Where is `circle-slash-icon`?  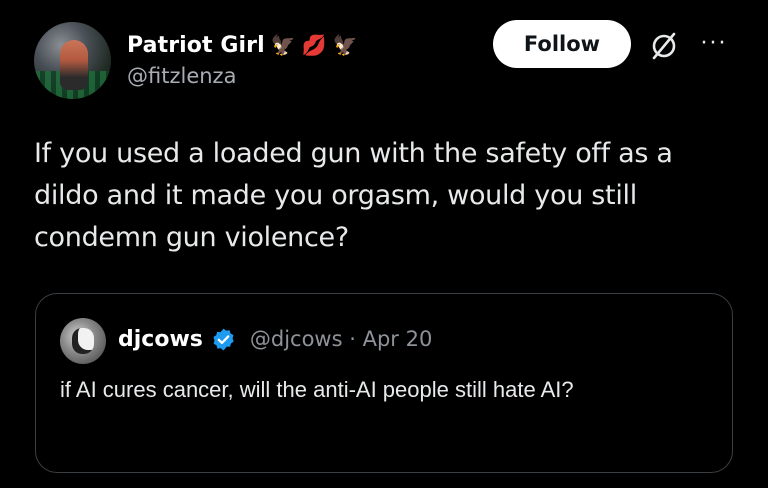
circle-slash-icon is located at coordinates (664, 46).